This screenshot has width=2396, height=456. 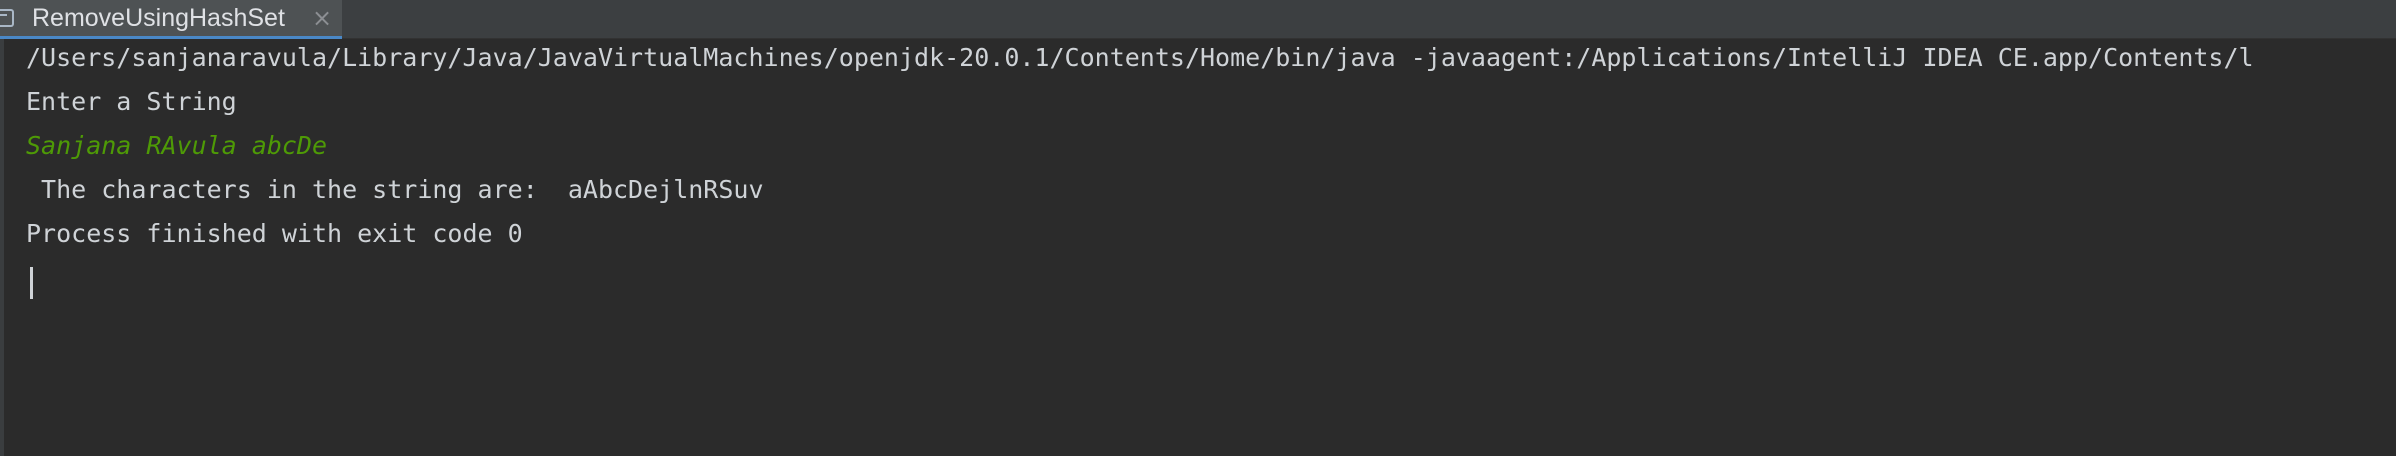 I want to click on tab-remove-using-hashset: RemoveUsingHashSet ×, so click(x=171, y=19).